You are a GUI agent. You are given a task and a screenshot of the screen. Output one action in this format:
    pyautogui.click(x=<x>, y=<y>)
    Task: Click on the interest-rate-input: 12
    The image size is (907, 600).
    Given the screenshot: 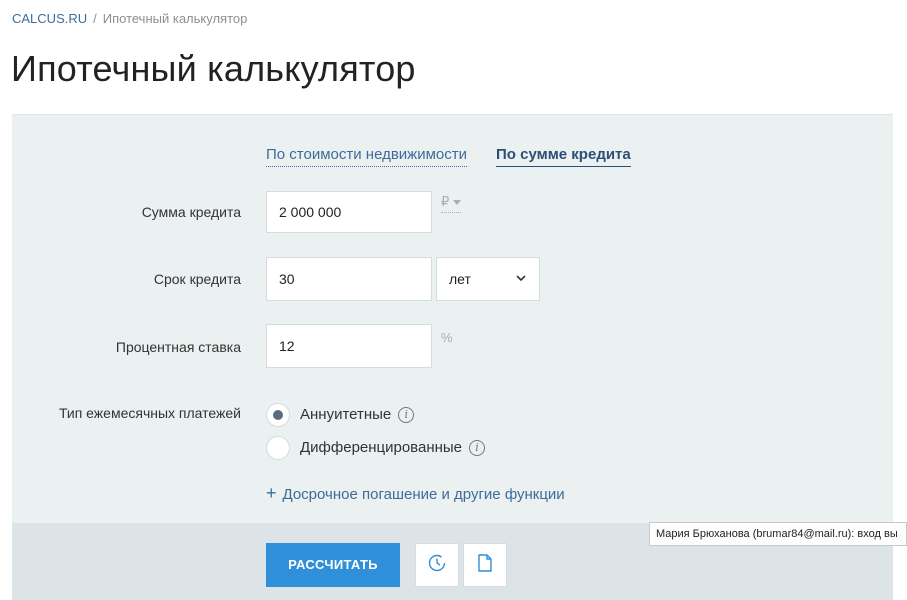 What is the action you would take?
    pyautogui.click(x=349, y=346)
    